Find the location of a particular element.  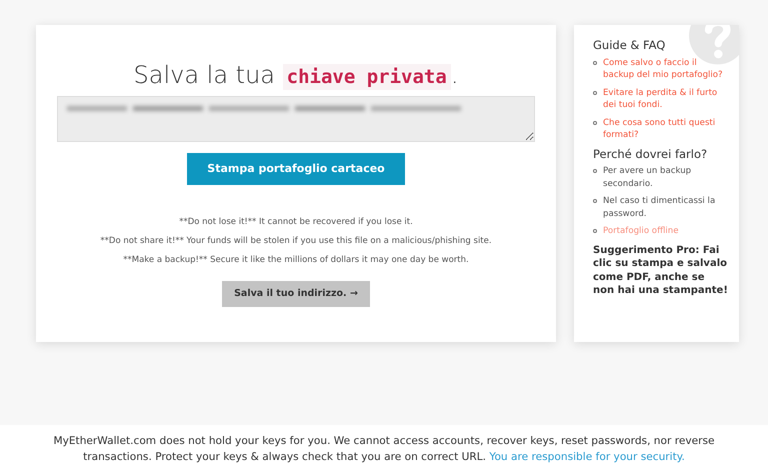

disclaimer-text: MyEtherWallet.com does not hold your keys for you. We cannot access accounts, recover keys, reset passwords, nor reverse transactions. Protect your keys & always check that you are on correct URL. You are responsible for your security. is located at coordinates (384, 450).